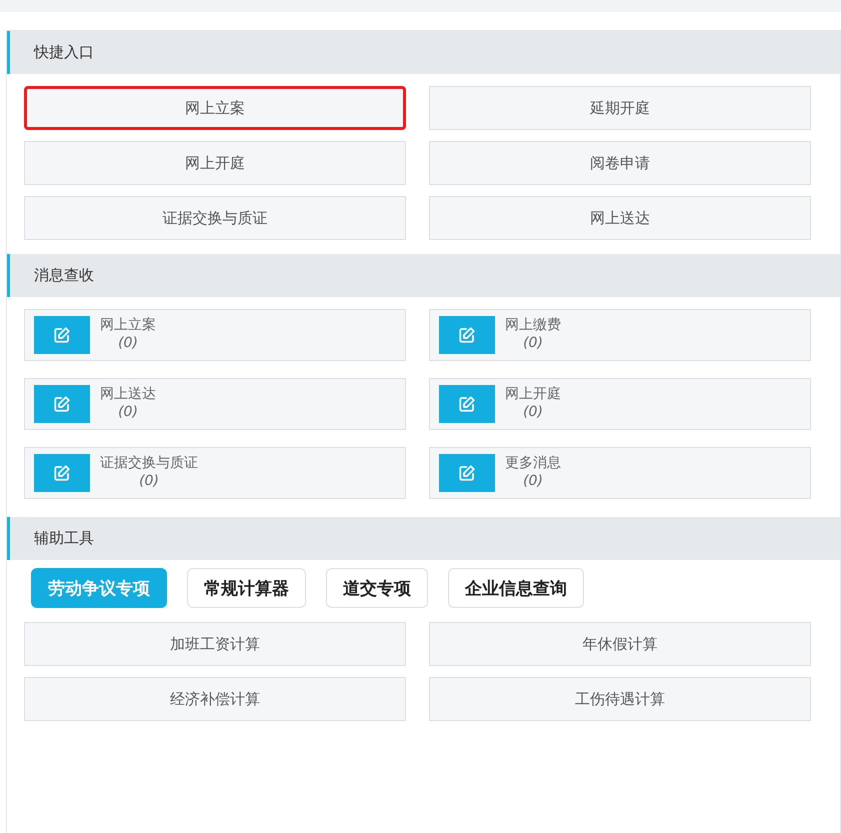 This screenshot has height=833, width=841. What do you see at coordinates (64, 275) in the screenshot?
I see `section-title: 消息查收` at bounding box center [64, 275].